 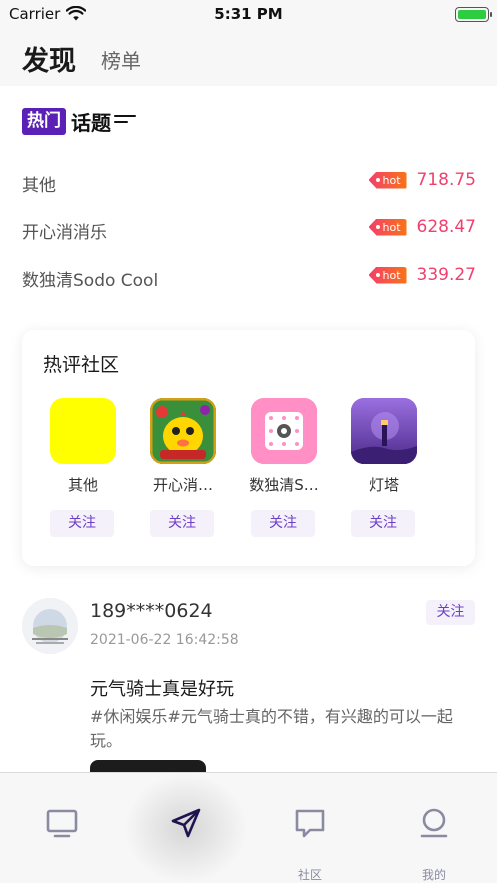 I want to click on sudoku-app-icon, so click(x=284, y=431).